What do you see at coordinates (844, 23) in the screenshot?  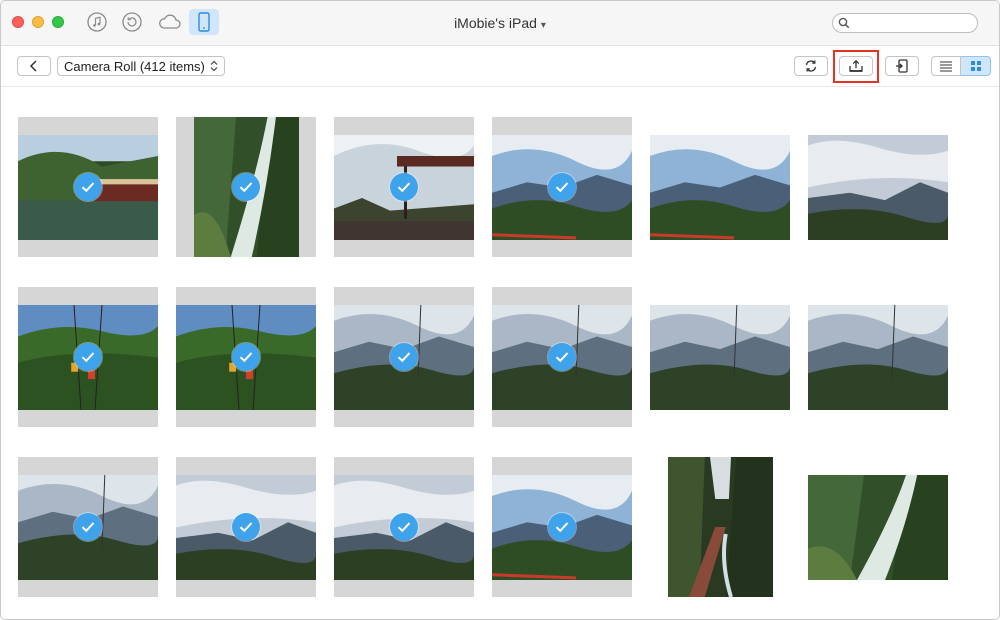 I see `search-icon` at bounding box center [844, 23].